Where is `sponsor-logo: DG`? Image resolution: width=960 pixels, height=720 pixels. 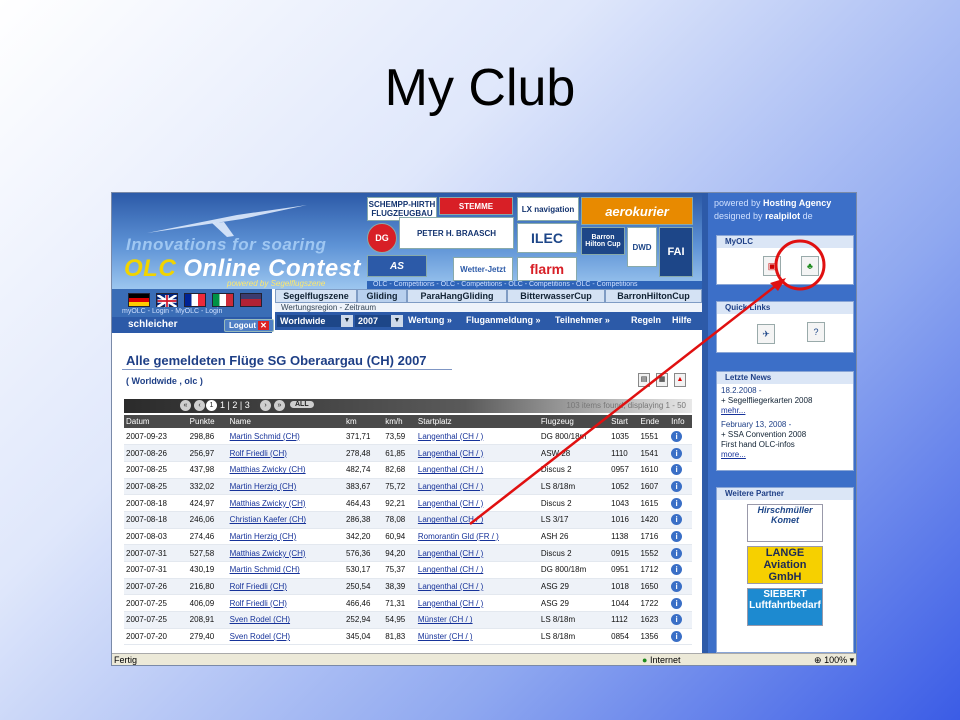 sponsor-logo: DG is located at coordinates (382, 238).